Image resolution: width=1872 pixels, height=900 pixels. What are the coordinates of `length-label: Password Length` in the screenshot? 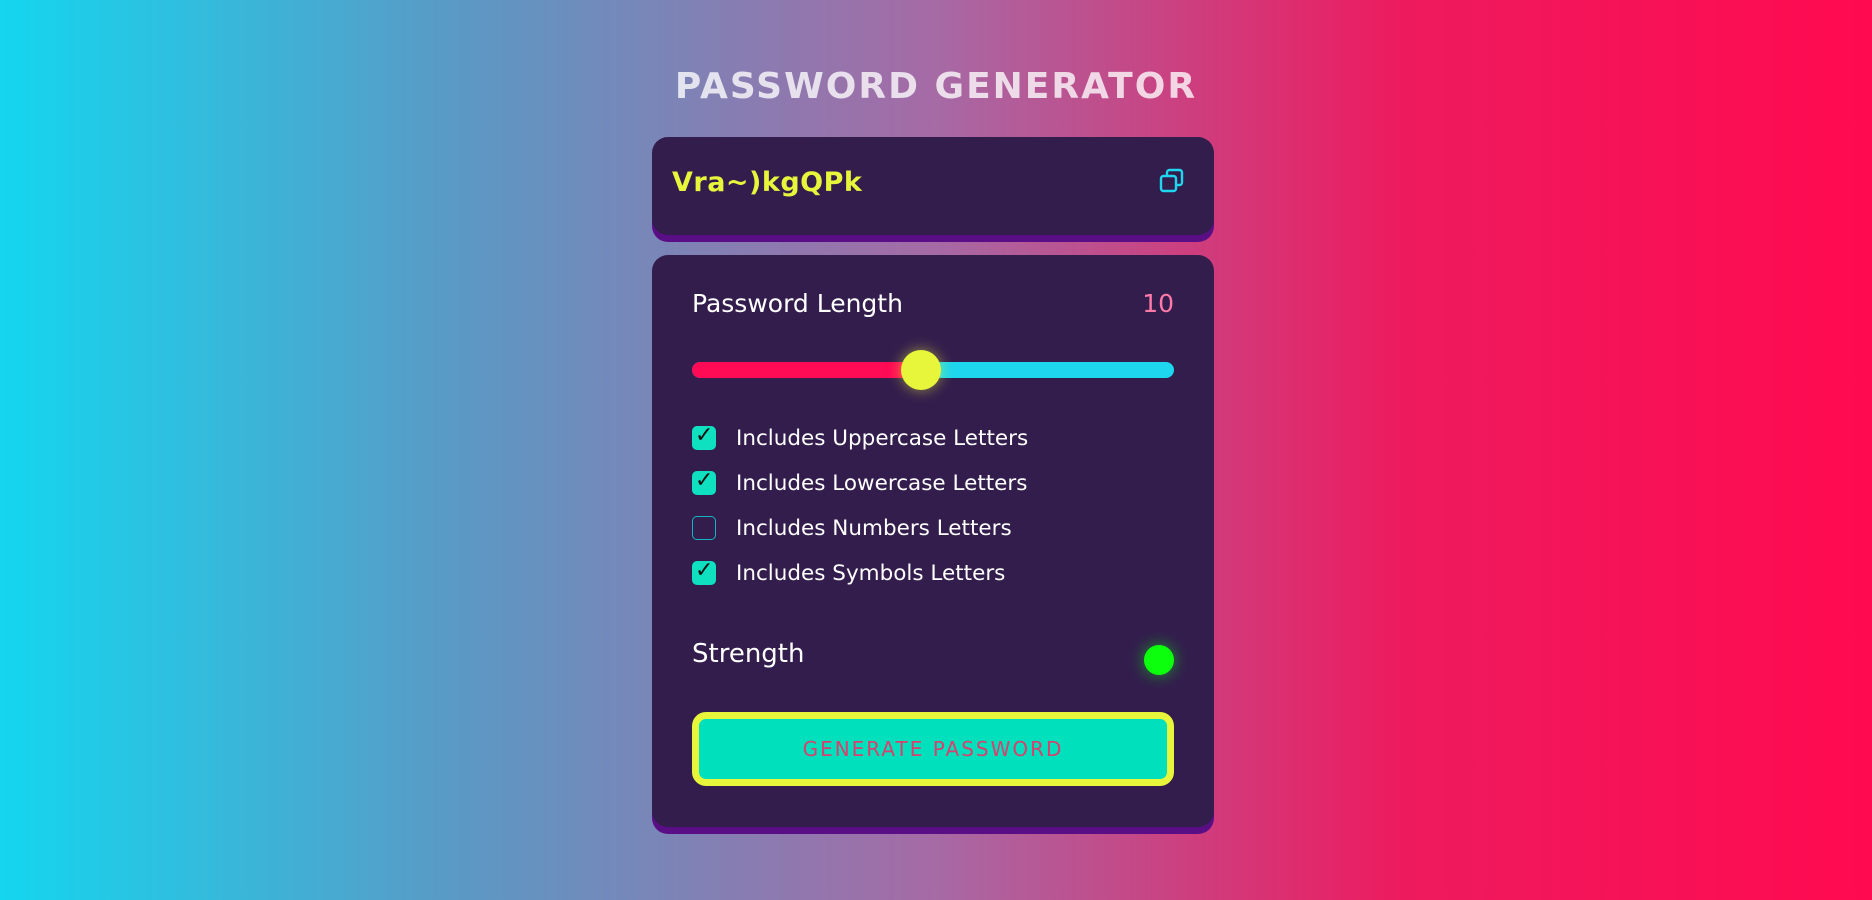 It's located at (797, 303).